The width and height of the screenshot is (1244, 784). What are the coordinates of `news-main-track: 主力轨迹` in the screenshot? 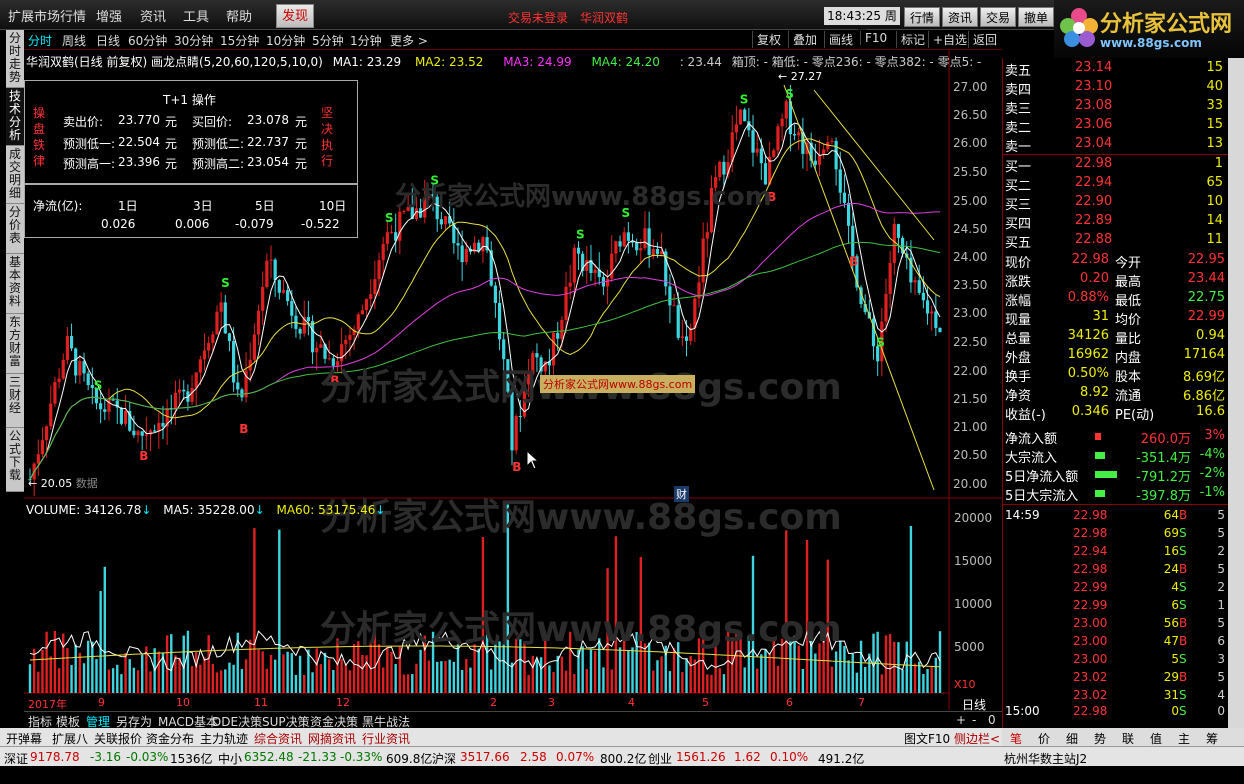 It's located at (224, 738).